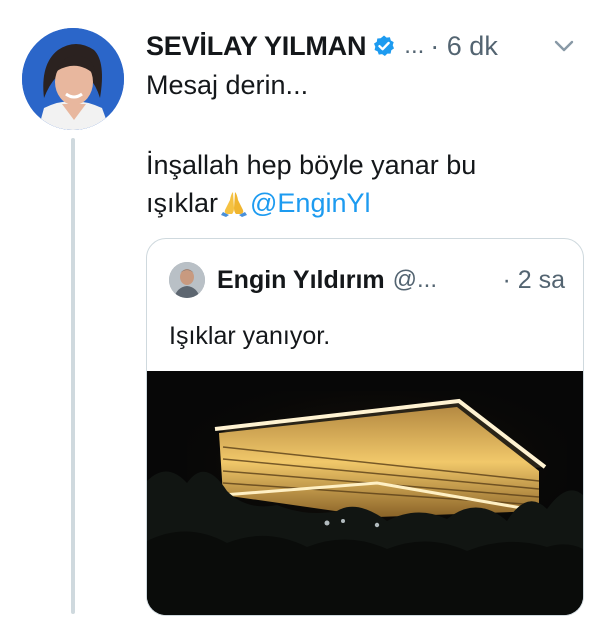 This screenshot has height=619, width=600. Describe the element at coordinates (256, 46) in the screenshot. I see `author-display-name: SEVİLAY YILMAN` at that location.